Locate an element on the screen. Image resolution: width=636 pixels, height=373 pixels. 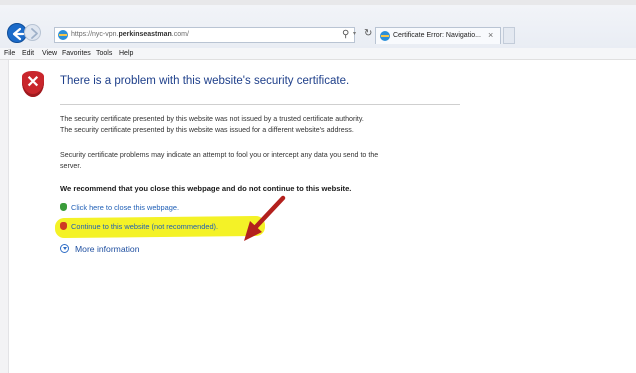
forward-arrow-icon is located at coordinates (34, 33).